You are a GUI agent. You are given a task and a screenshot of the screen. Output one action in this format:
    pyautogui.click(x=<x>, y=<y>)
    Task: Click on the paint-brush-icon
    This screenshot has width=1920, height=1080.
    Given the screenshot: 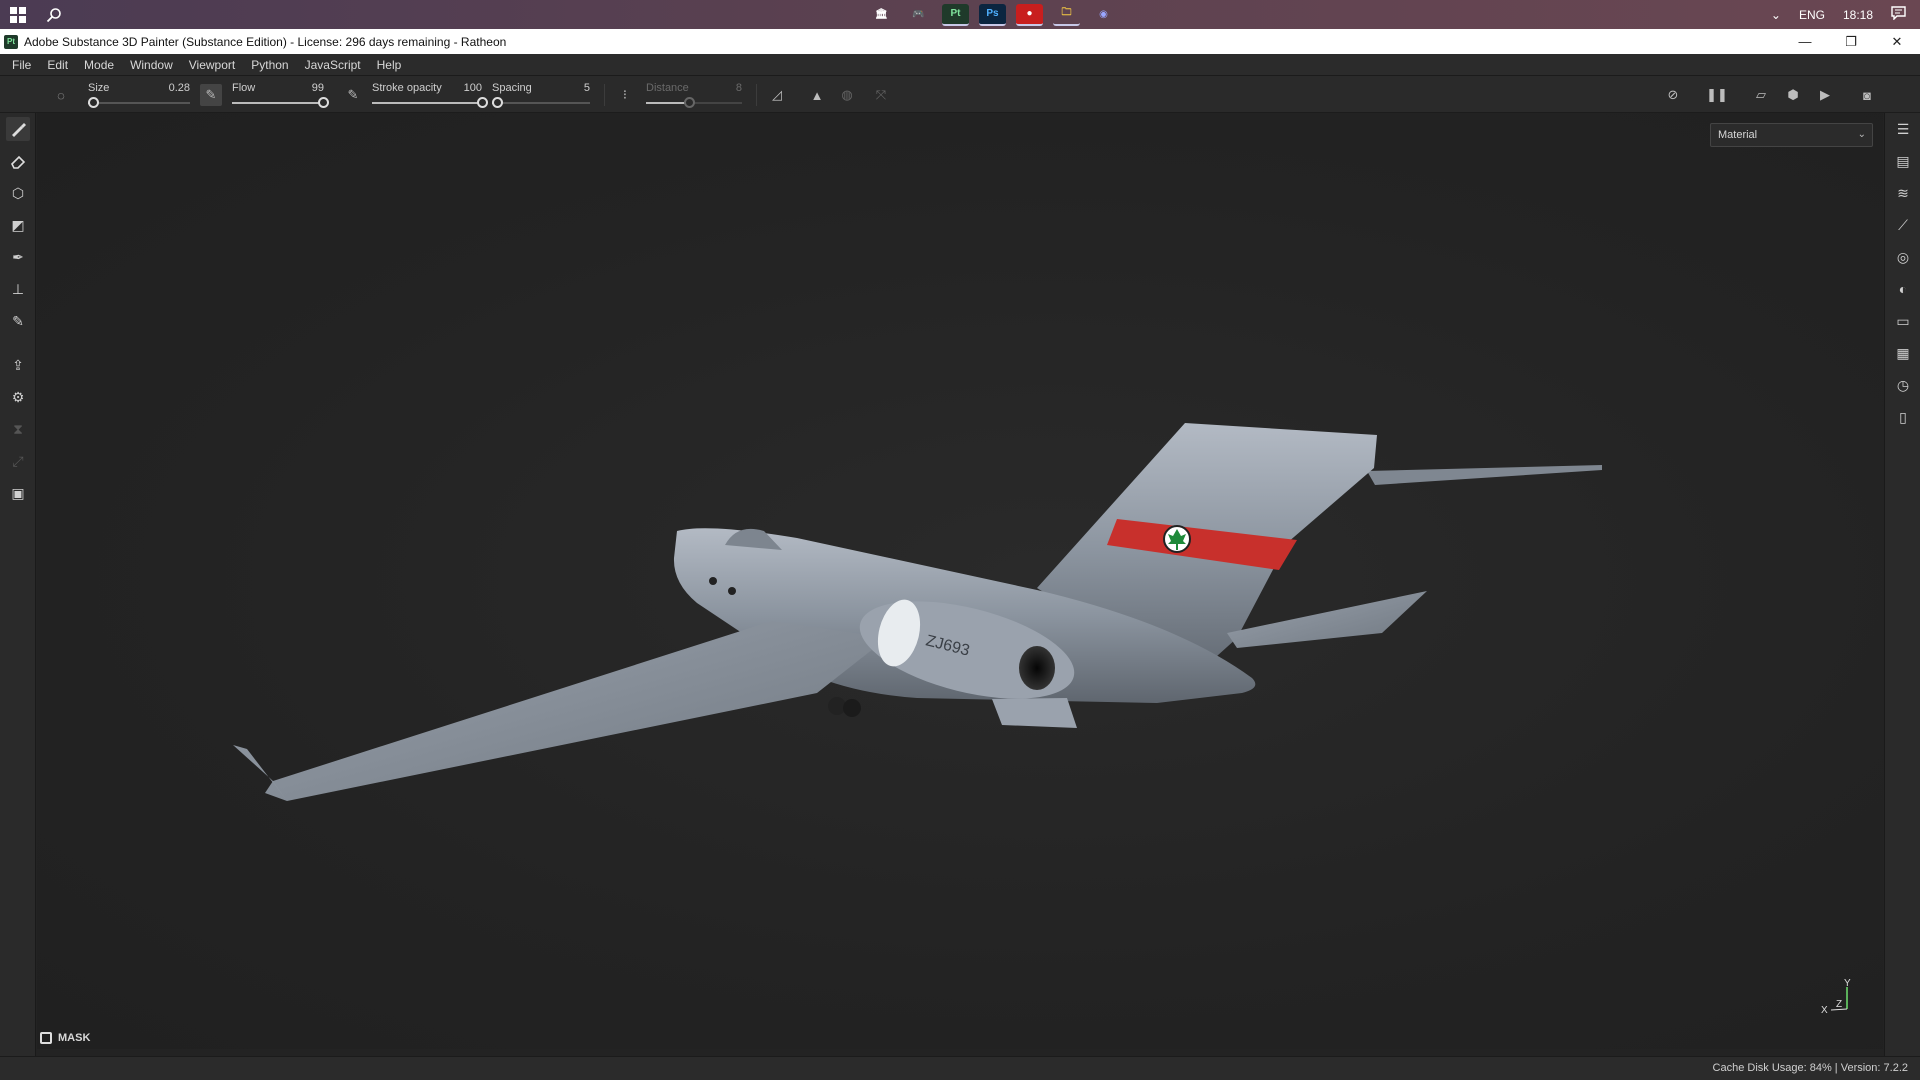 What is the action you would take?
    pyautogui.click(x=18, y=129)
    